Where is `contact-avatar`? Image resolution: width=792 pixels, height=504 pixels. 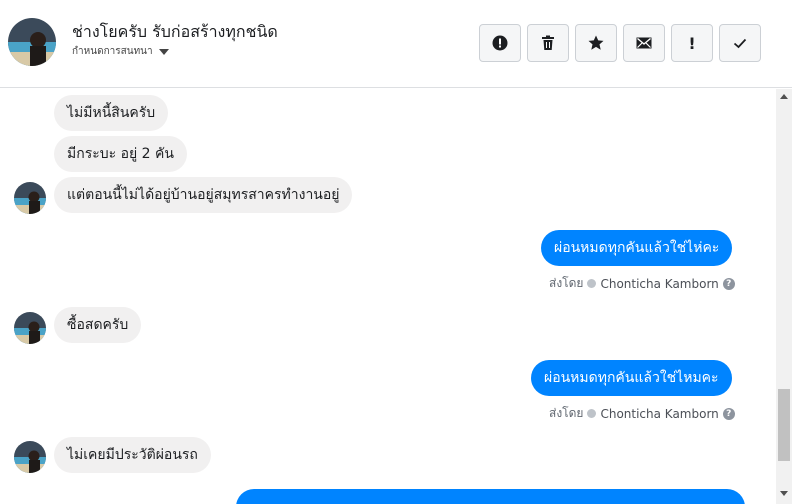 contact-avatar is located at coordinates (32, 42).